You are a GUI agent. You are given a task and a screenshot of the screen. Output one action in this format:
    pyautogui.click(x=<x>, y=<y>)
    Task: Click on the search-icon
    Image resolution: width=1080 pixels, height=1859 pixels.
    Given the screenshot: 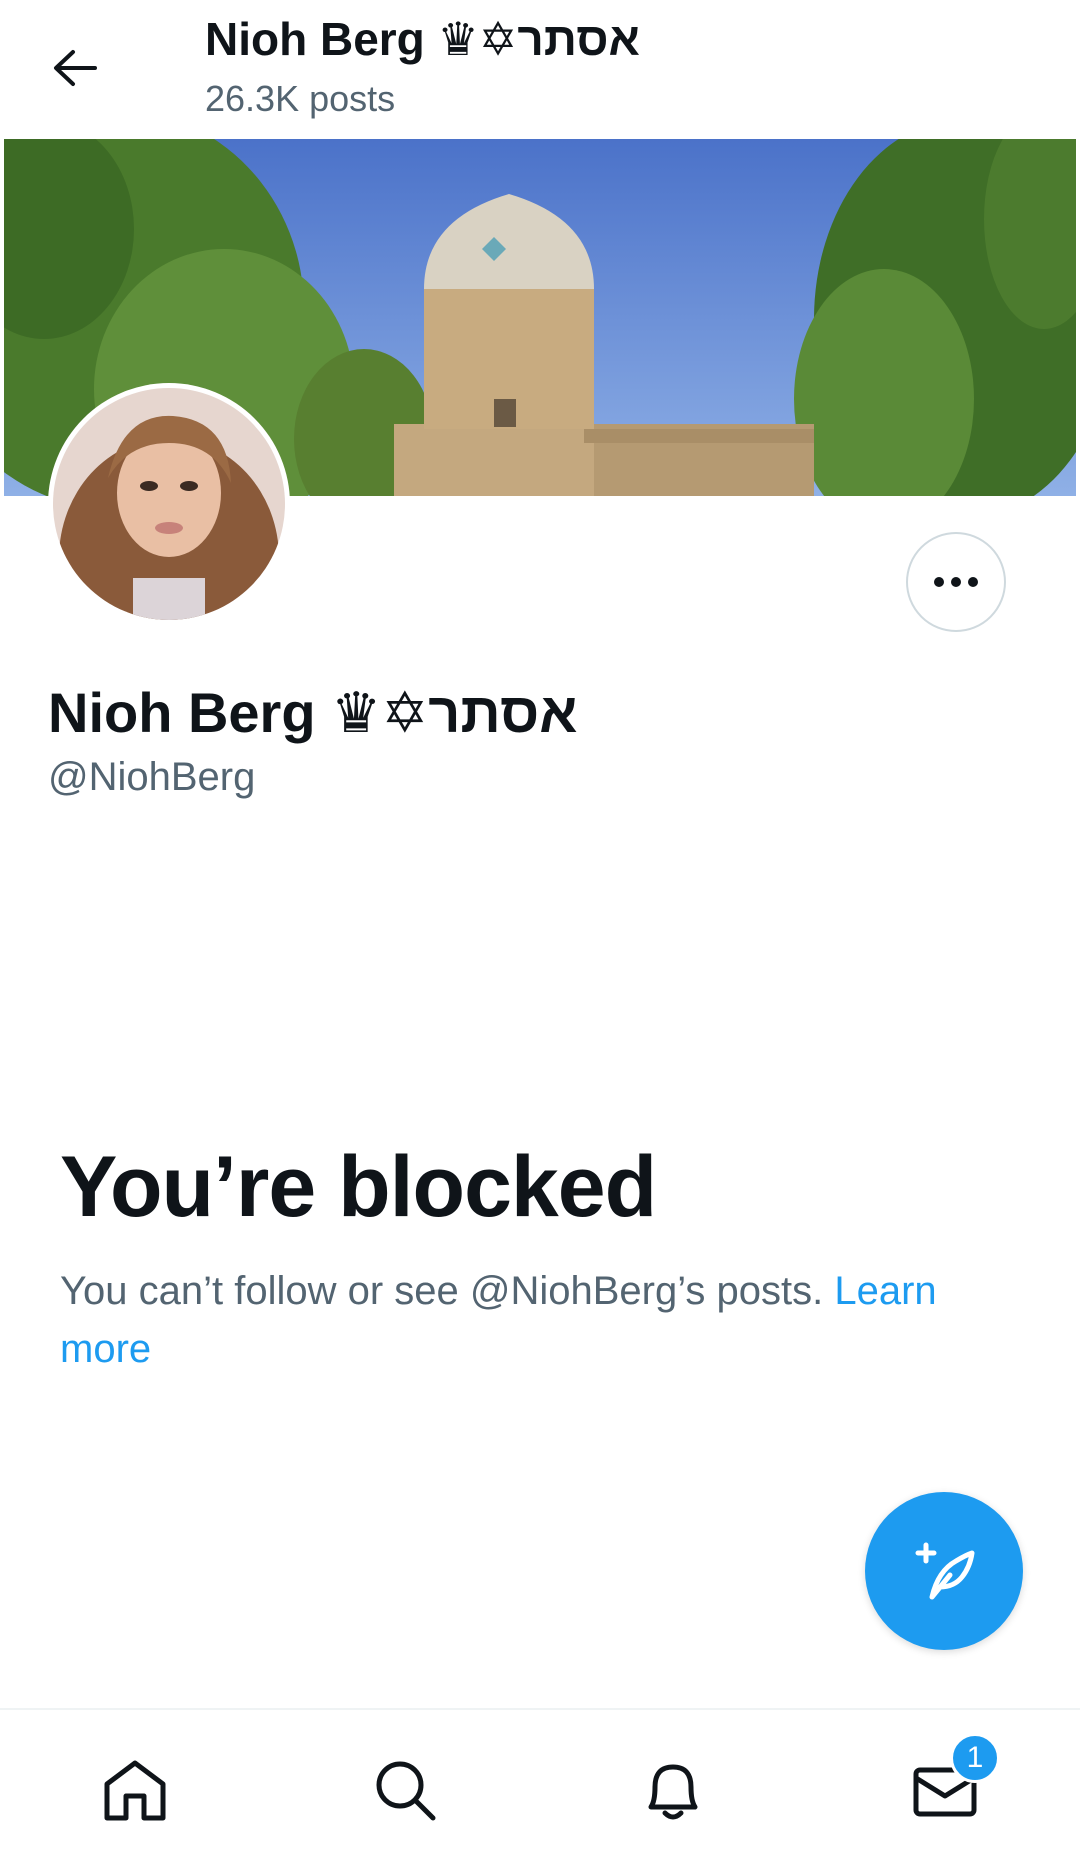 What is the action you would take?
    pyautogui.click(x=406, y=1791)
    